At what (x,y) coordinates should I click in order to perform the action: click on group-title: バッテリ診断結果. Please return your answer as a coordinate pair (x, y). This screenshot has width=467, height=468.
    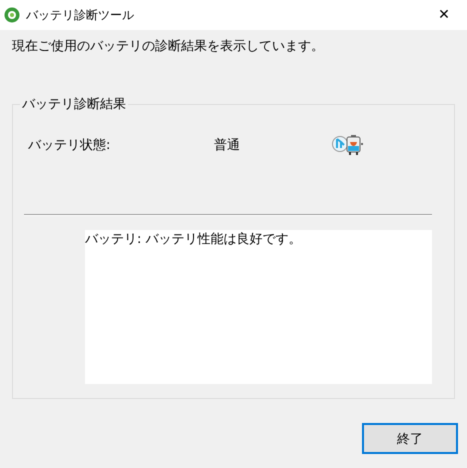
    Looking at the image, I should click on (74, 104).